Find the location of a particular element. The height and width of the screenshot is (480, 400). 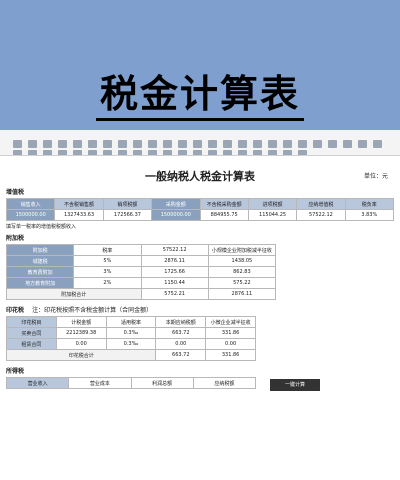

surcharge-cell: 1438.05 is located at coordinates (242, 261).